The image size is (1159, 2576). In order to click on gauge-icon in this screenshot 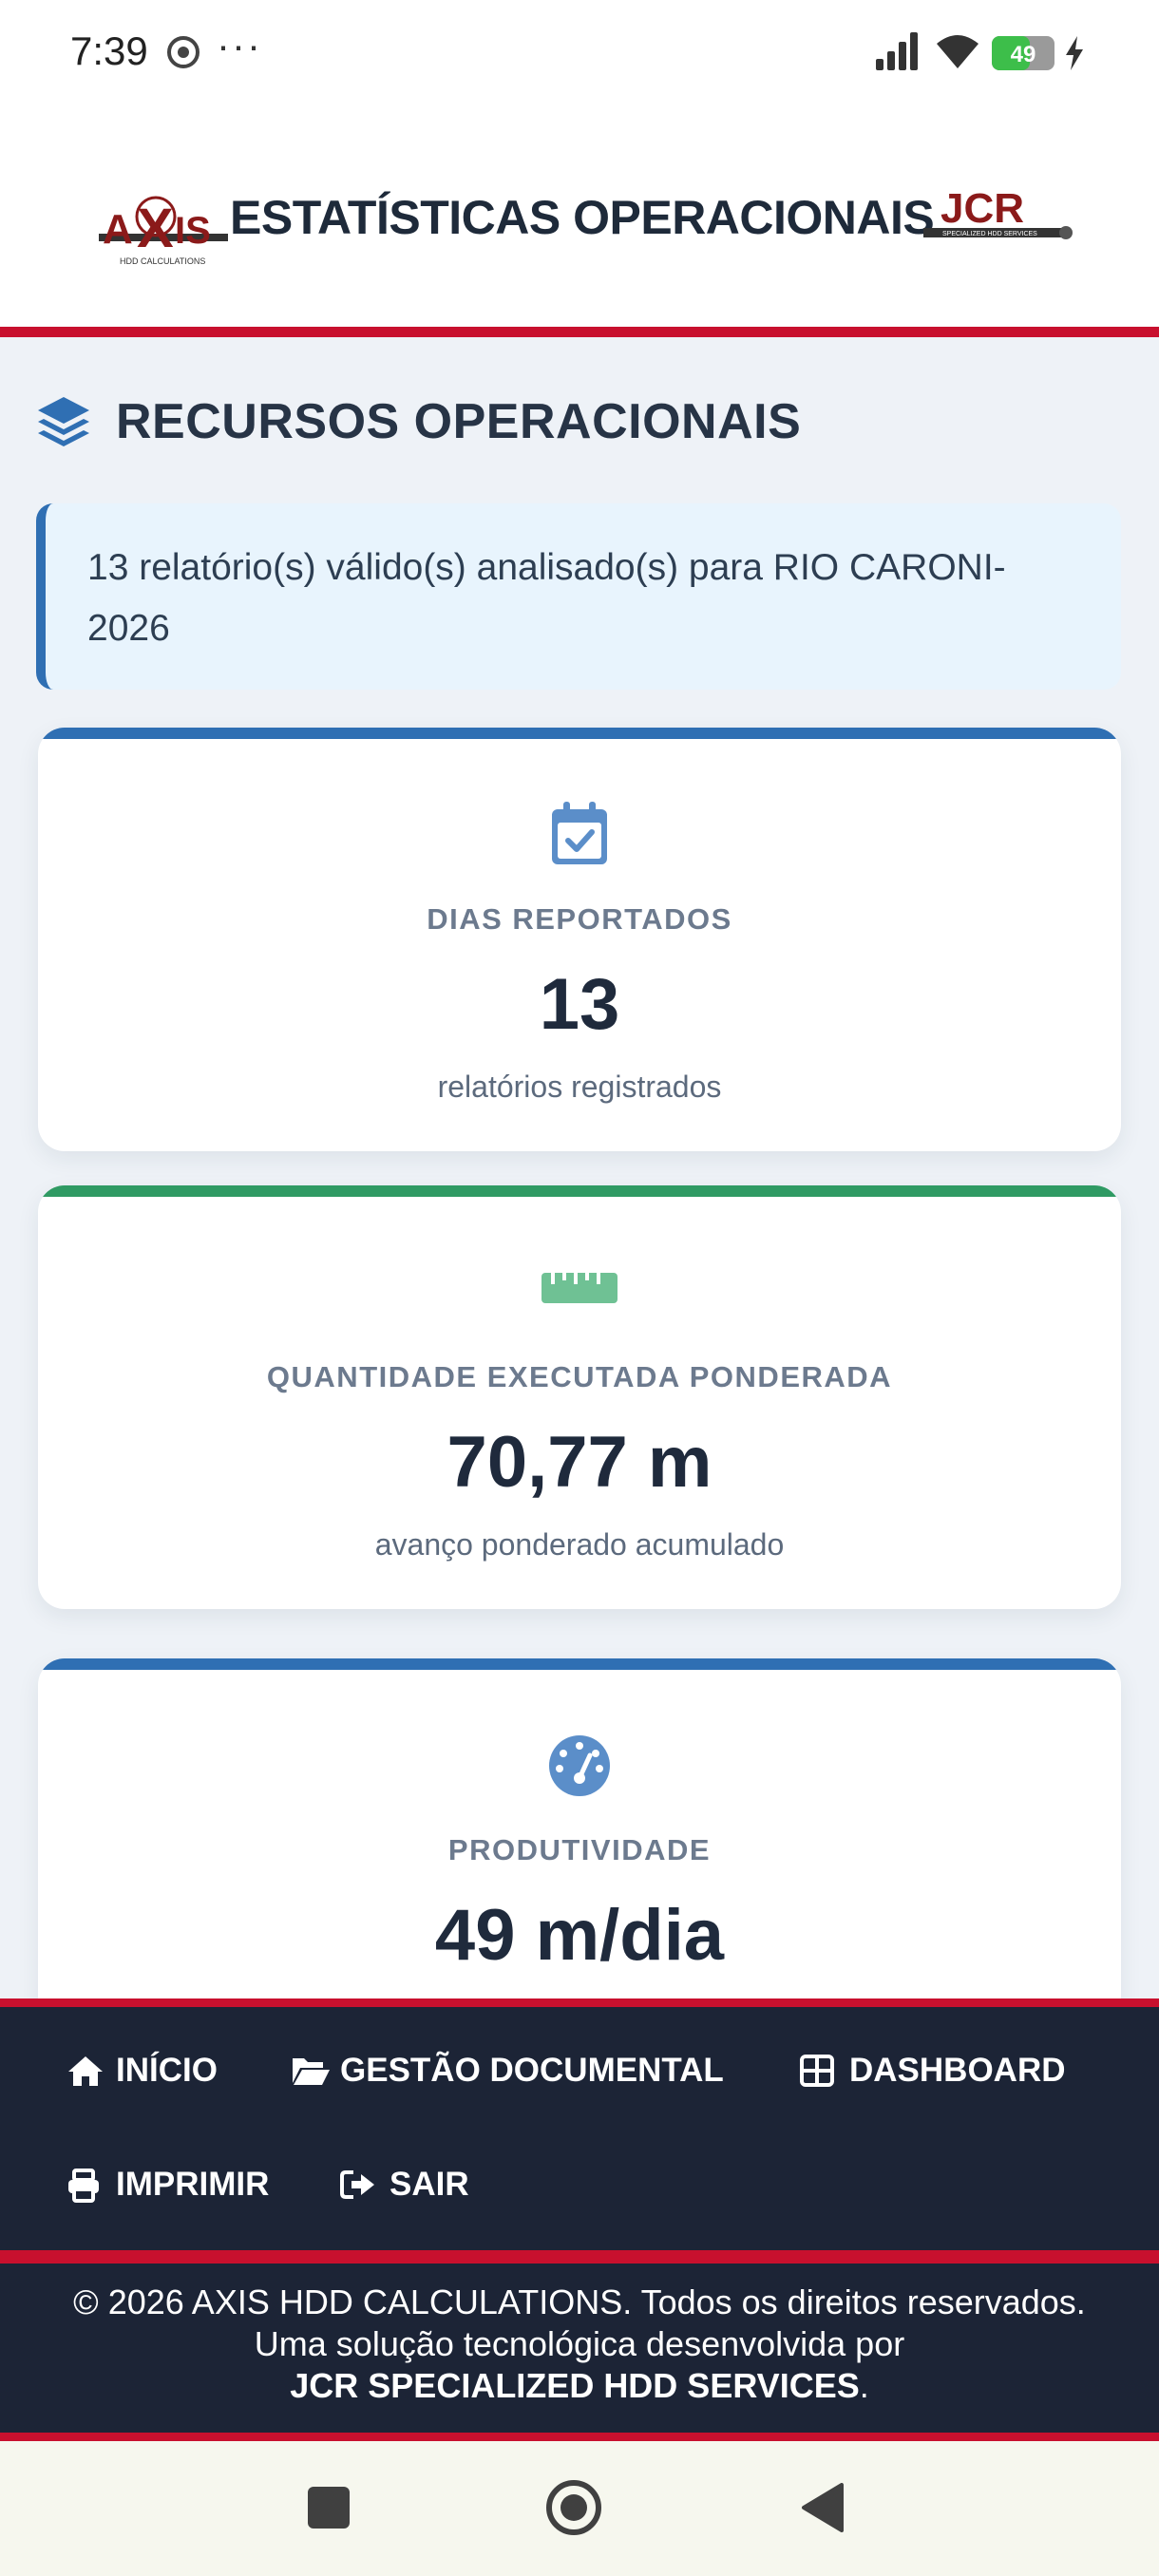, I will do `click(579, 1765)`.